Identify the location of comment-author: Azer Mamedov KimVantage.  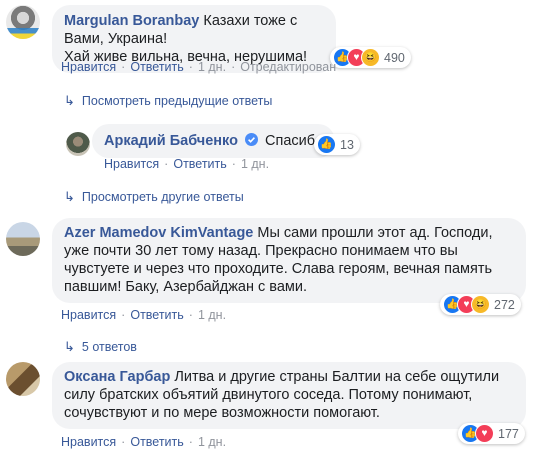
(158, 233).